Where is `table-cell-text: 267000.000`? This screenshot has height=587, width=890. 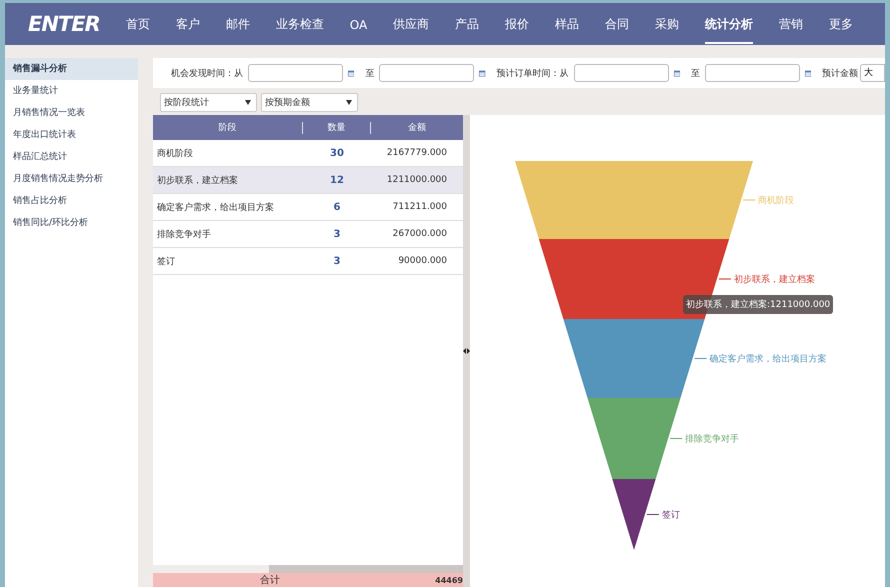 table-cell-text: 267000.000 is located at coordinates (420, 234).